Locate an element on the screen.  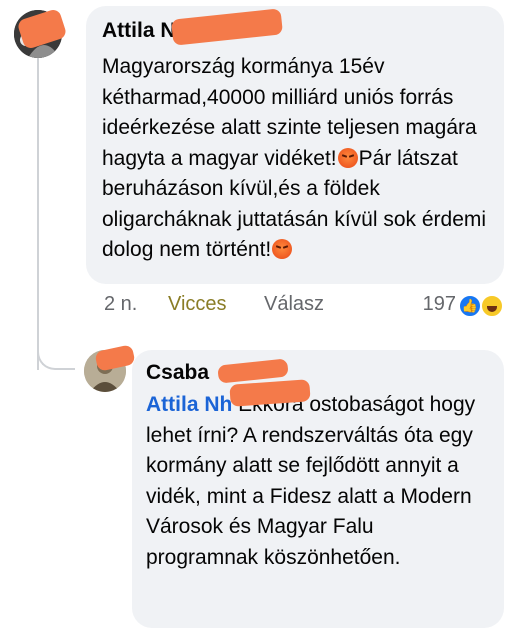
author-name: Attila N is located at coordinates (139, 30).